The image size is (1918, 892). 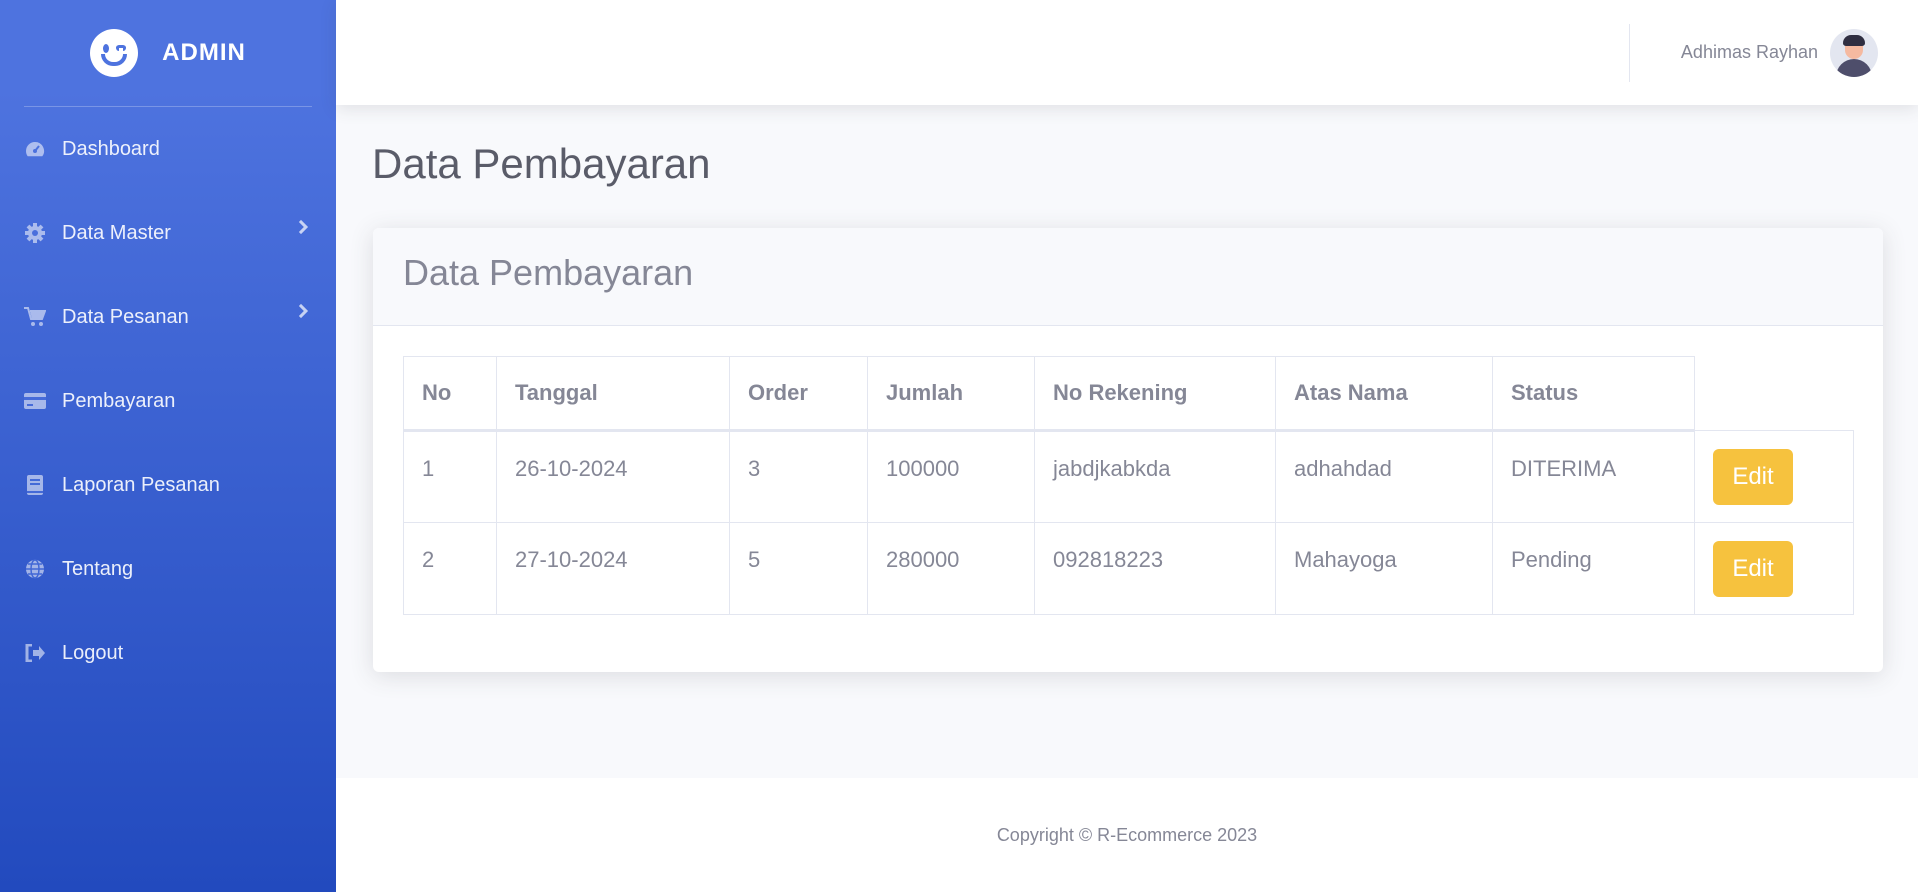 I want to click on cell-jumlah: 280000, so click(x=951, y=568).